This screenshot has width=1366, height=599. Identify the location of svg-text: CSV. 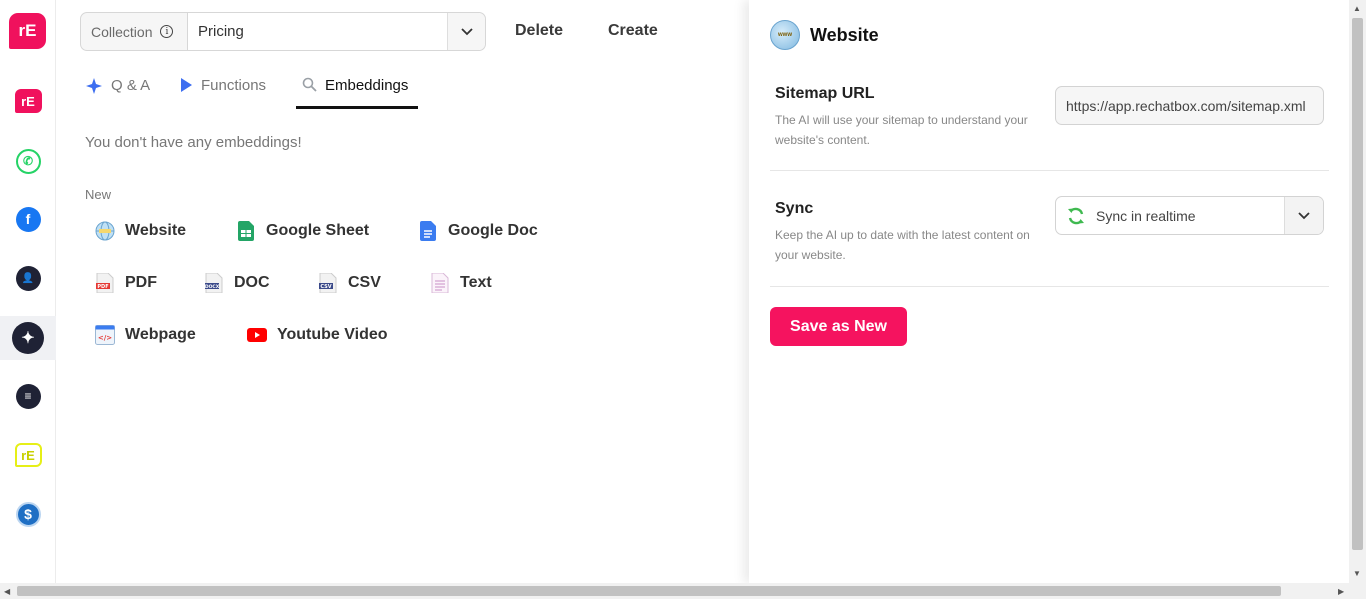
(325, 287).